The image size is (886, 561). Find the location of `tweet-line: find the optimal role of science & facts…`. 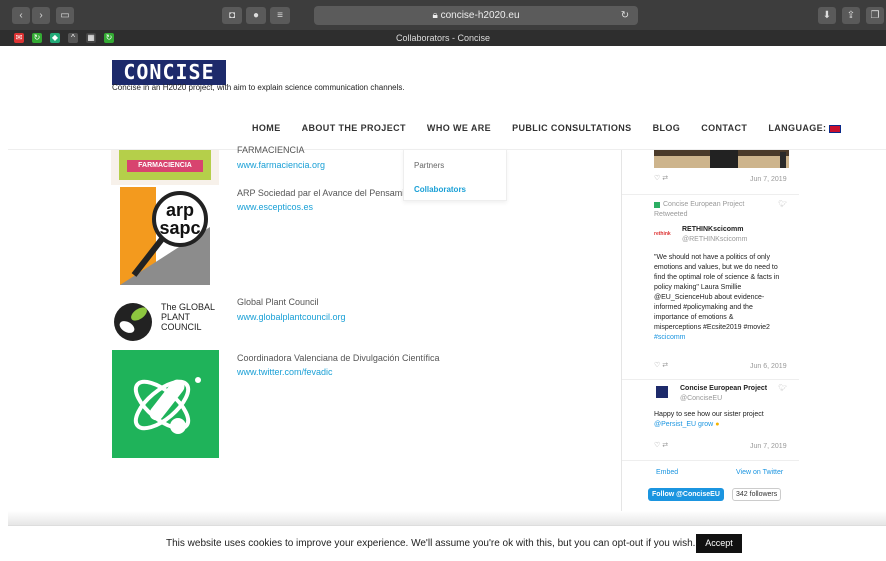

tweet-line: find the optimal role of science & facts… is located at coordinates (717, 277).